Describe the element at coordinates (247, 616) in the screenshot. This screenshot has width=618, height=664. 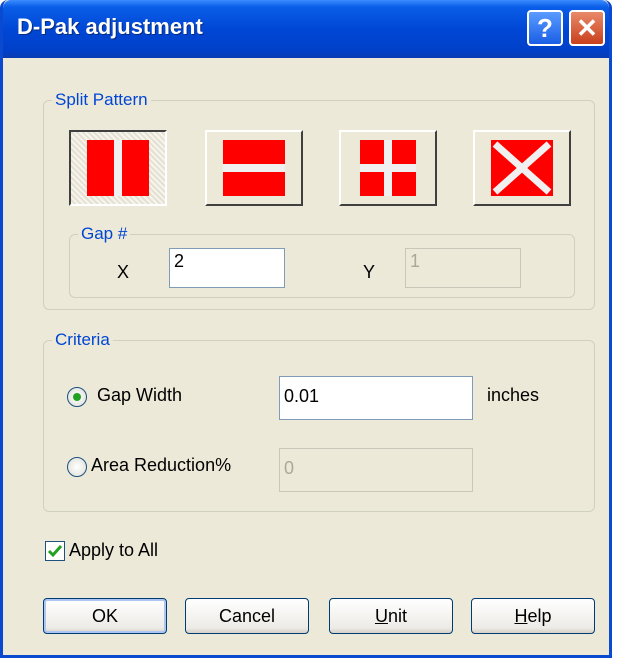
I see `cancel-button: Cancel` at that location.